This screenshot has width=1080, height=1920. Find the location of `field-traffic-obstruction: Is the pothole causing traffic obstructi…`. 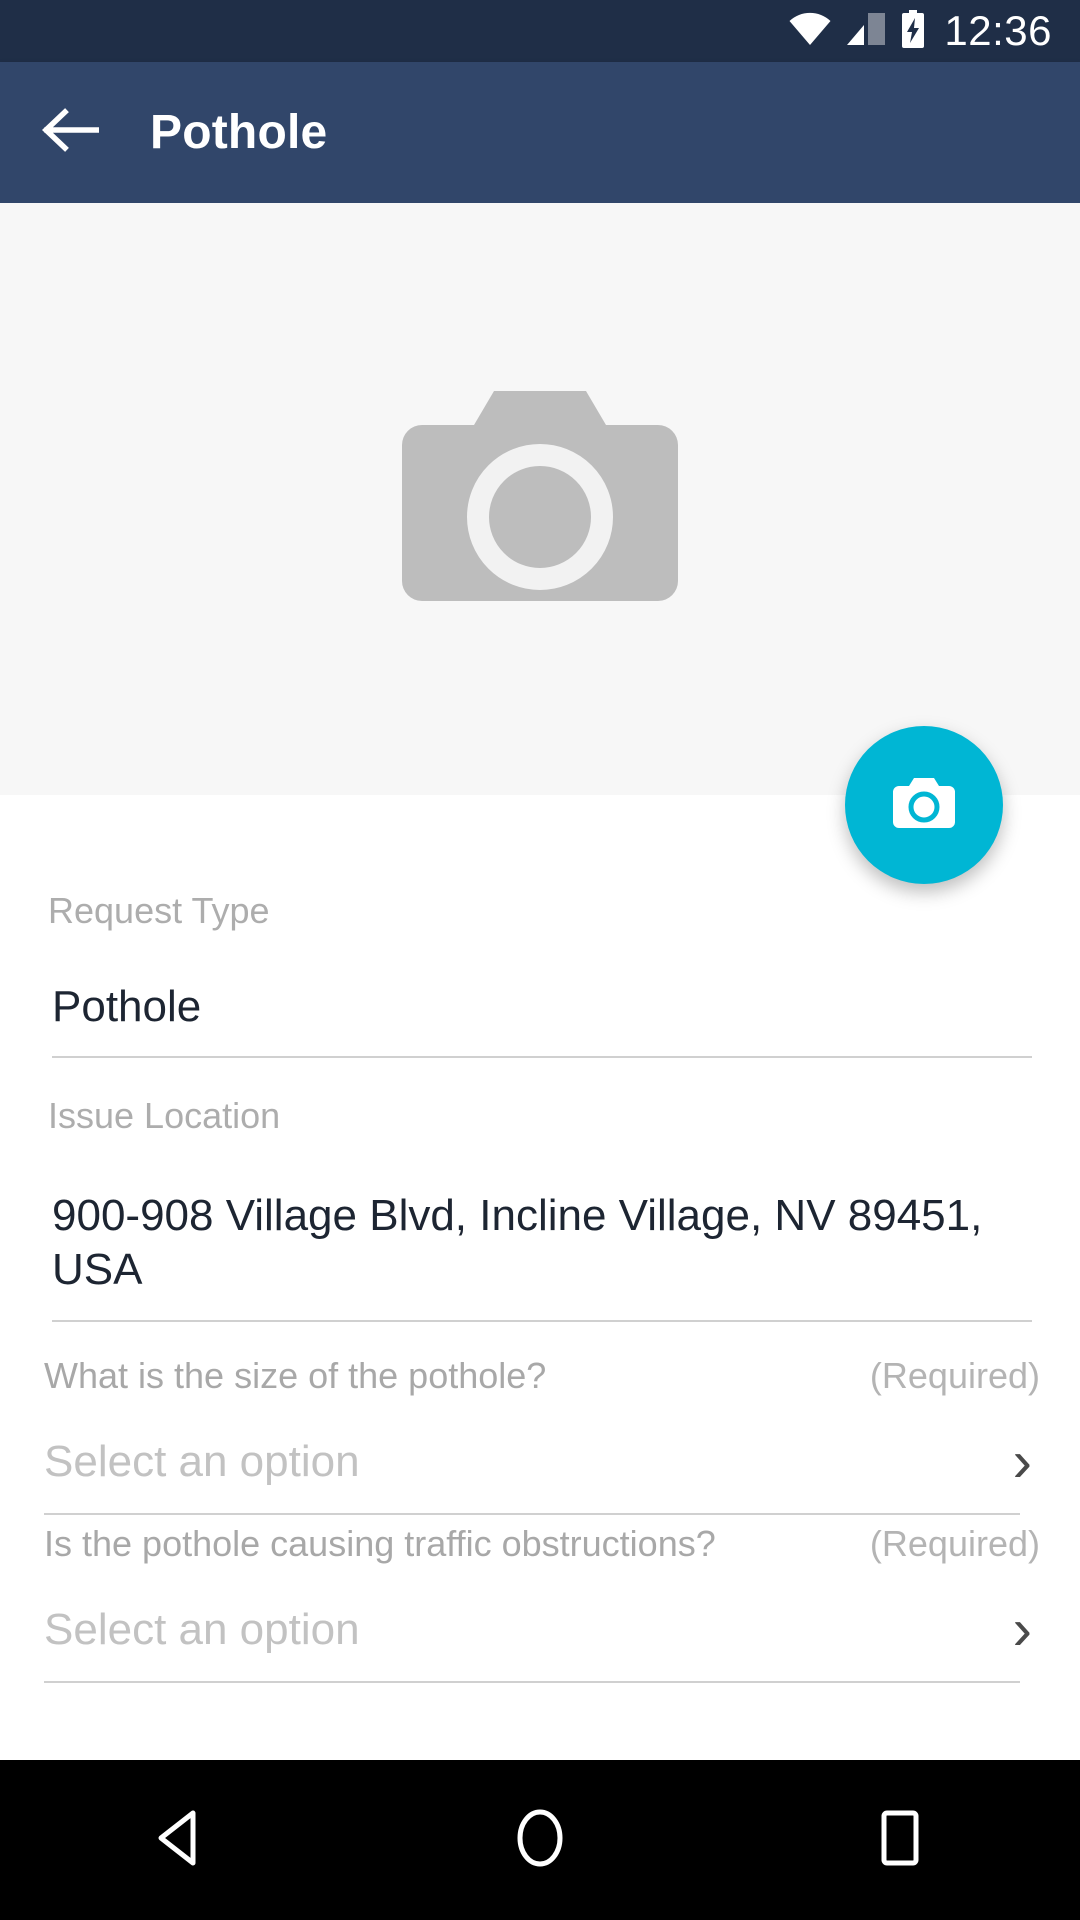

field-traffic-obstruction: Is the pothole causing traffic obstructi… is located at coordinates (540, 1603).